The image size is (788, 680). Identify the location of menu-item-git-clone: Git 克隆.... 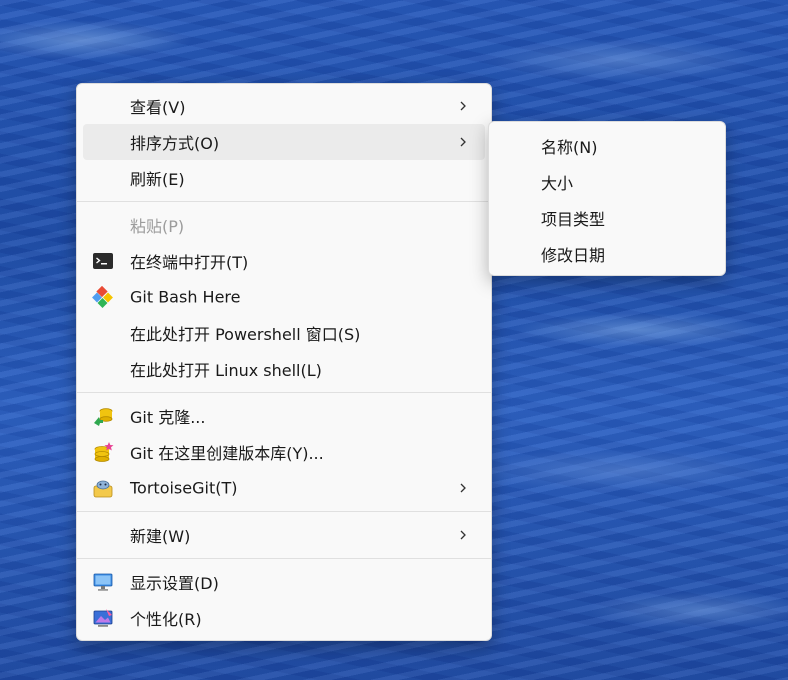
(284, 416).